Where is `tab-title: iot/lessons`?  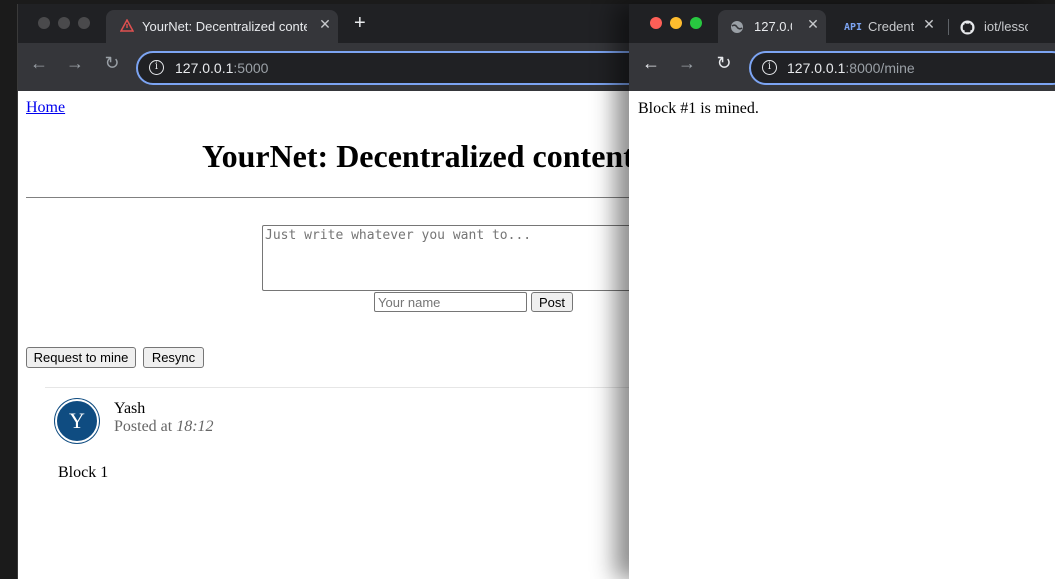
tab-title: iot/lessons is located at coordinates (1006, 26).